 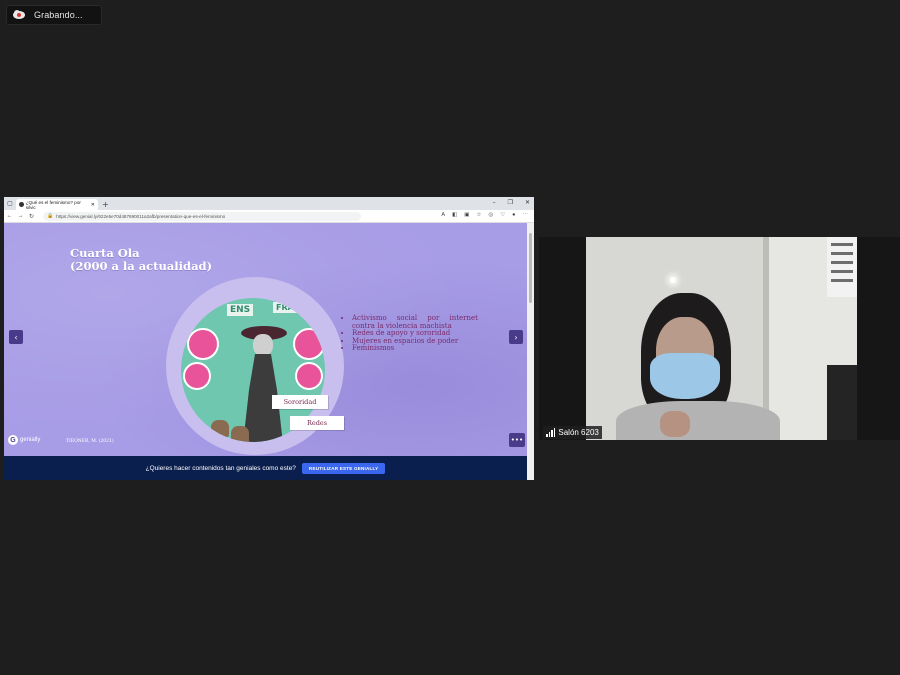 I want to click on person-torso, so click(x=698, y=420).